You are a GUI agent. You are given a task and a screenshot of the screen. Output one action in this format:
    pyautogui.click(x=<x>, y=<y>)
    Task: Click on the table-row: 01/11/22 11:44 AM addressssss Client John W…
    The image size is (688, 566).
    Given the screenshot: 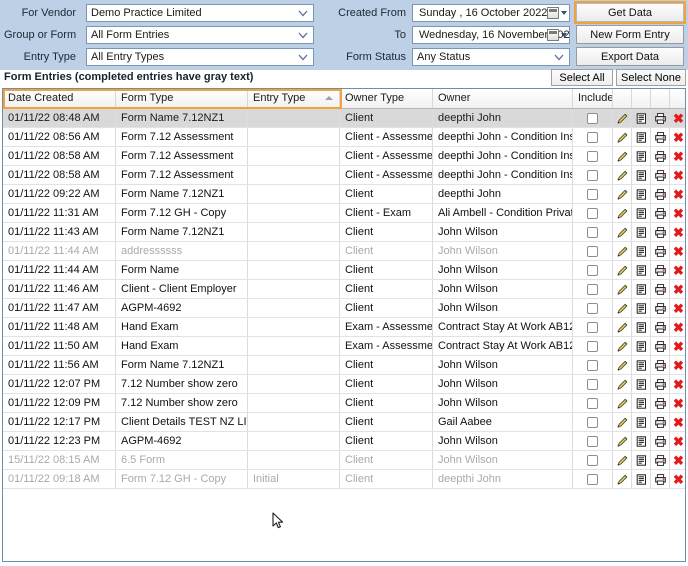 What is the action you would take?
    pyautogui.click(x=344, y=251)
    